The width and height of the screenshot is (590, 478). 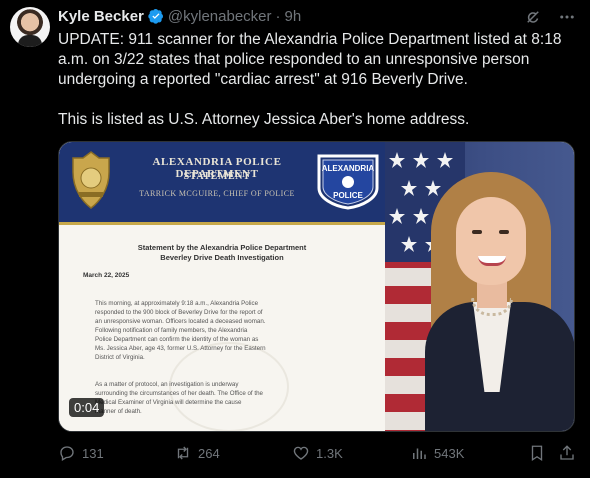 I want to click on share-button, so click(x=567, y=453).